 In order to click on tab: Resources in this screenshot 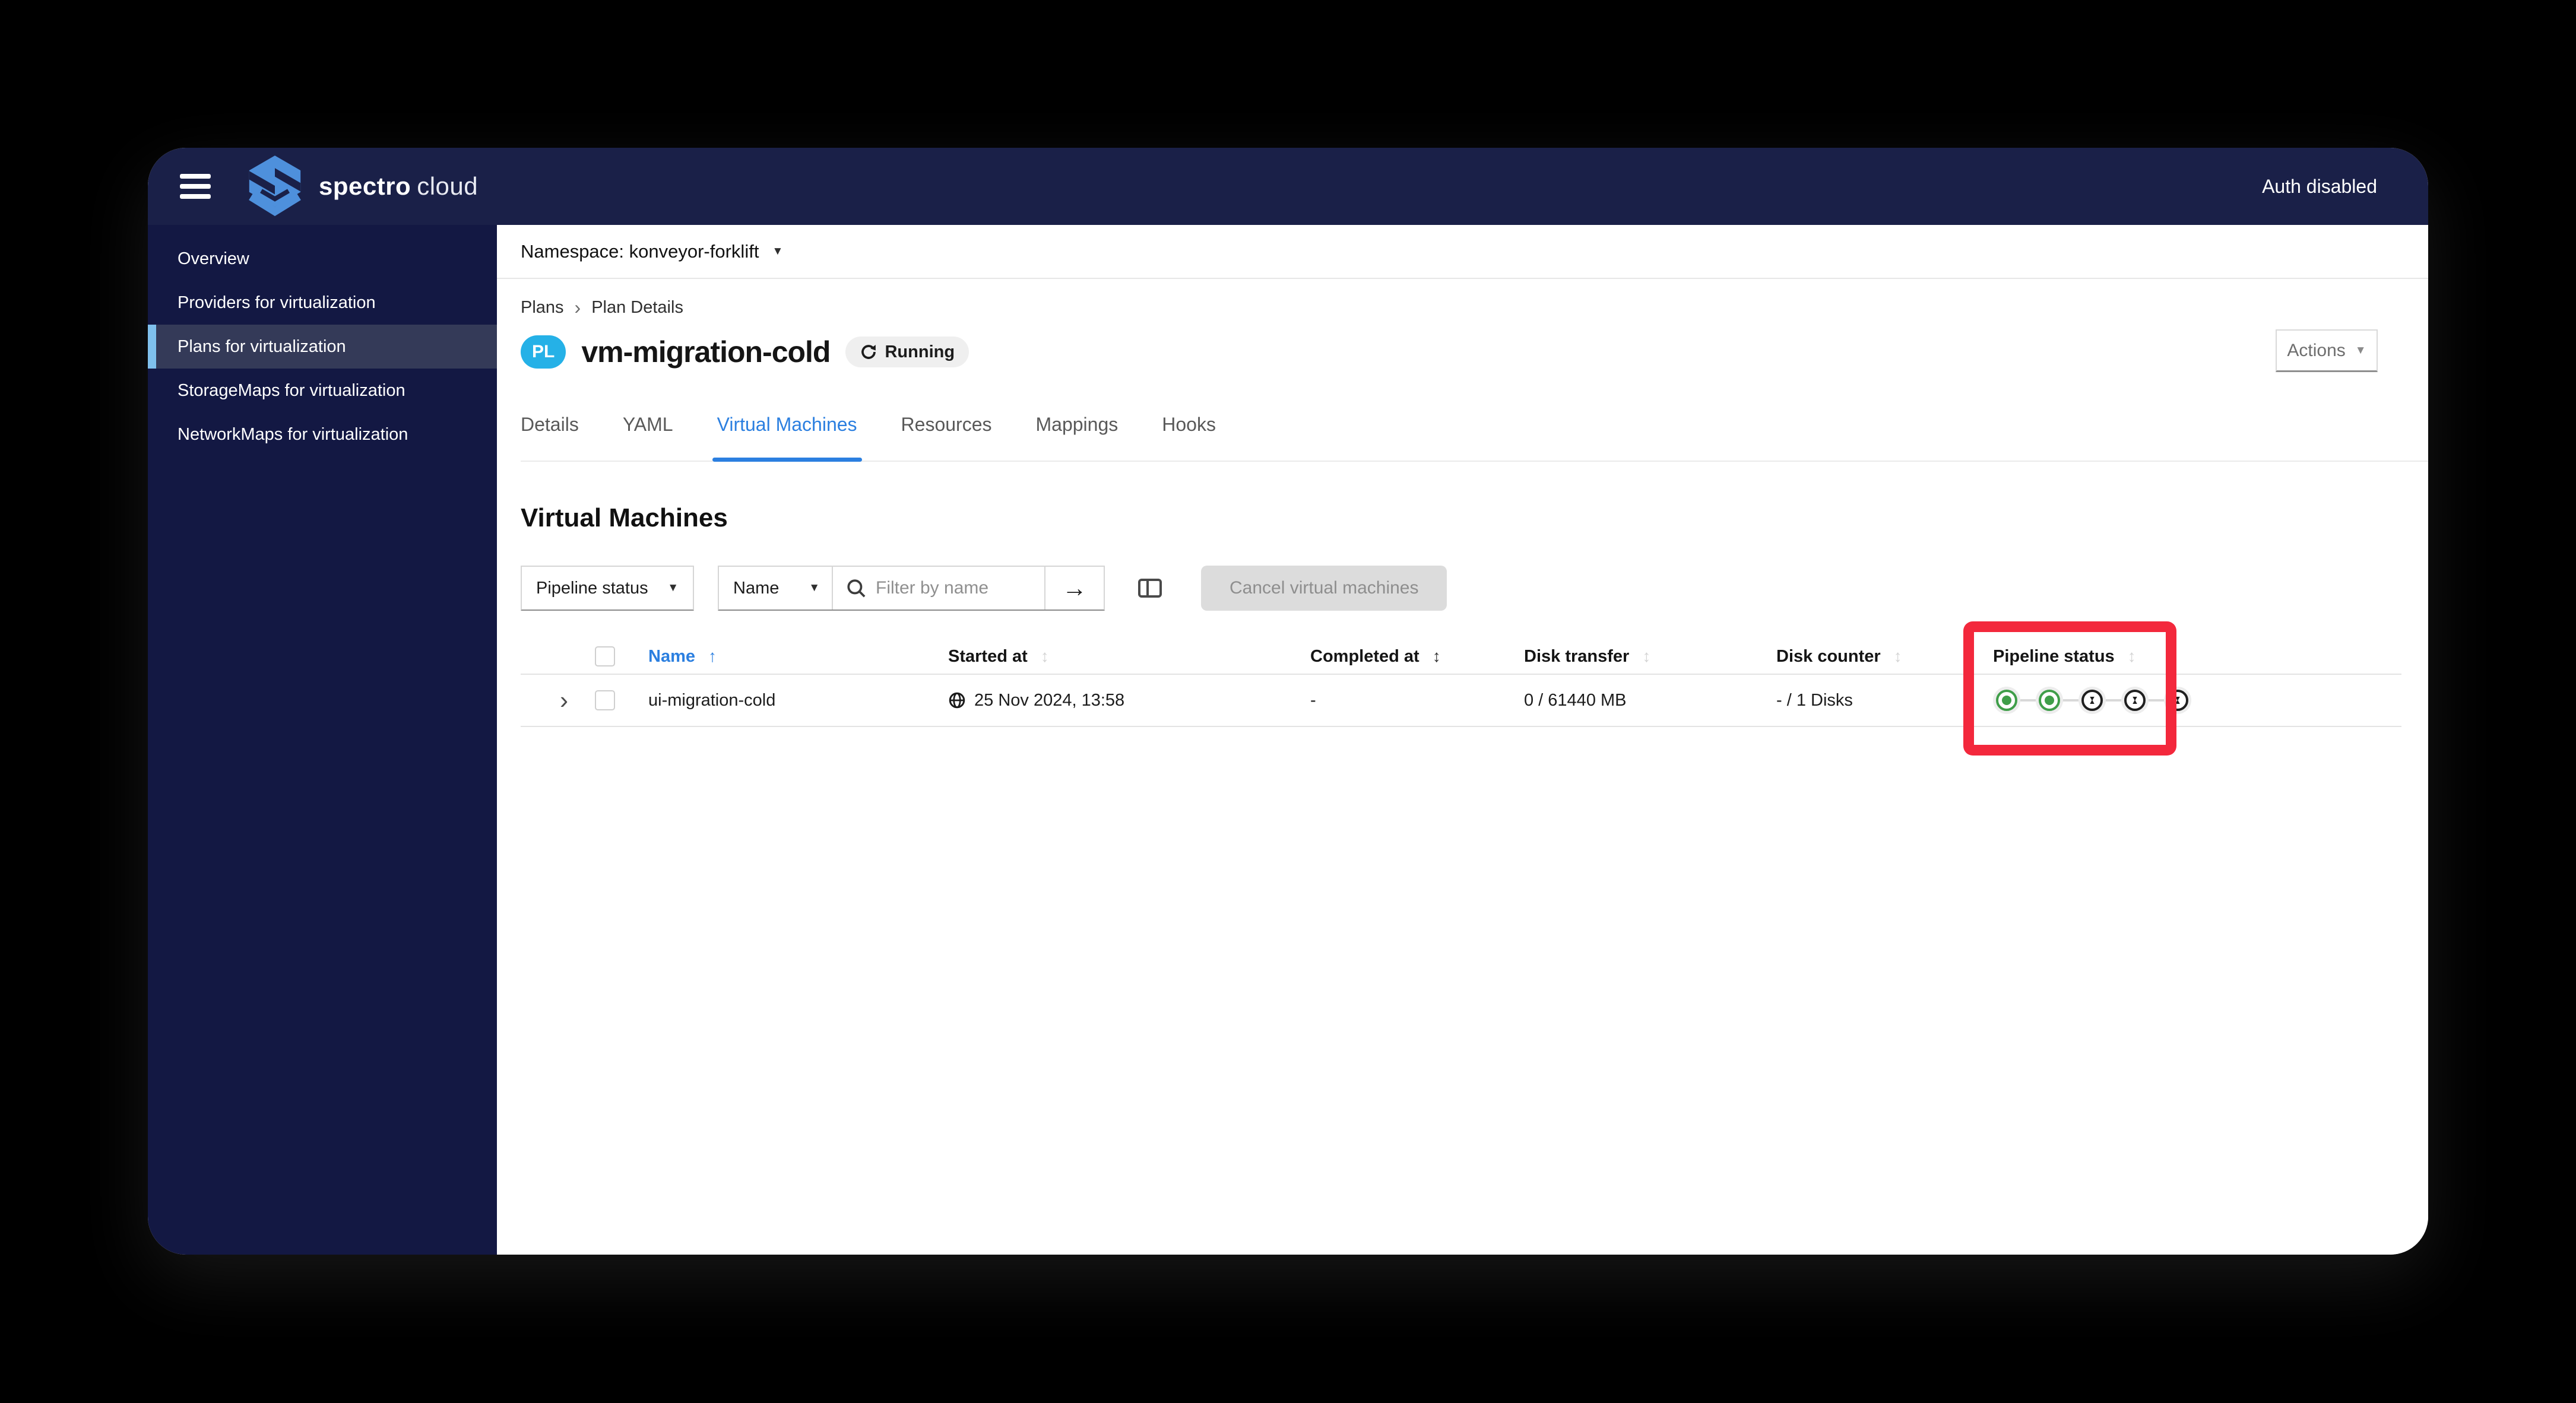, I will do `click(947, 437)`.